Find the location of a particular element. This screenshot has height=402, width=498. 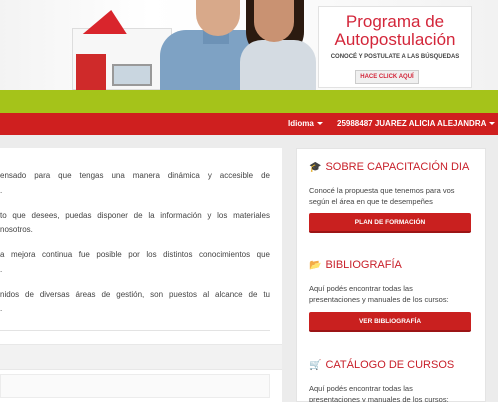

promo-subtitle: CONOCÉ Y POSTULATE A LAS BÚSQUEDAS is located at coordinates (395, 57).